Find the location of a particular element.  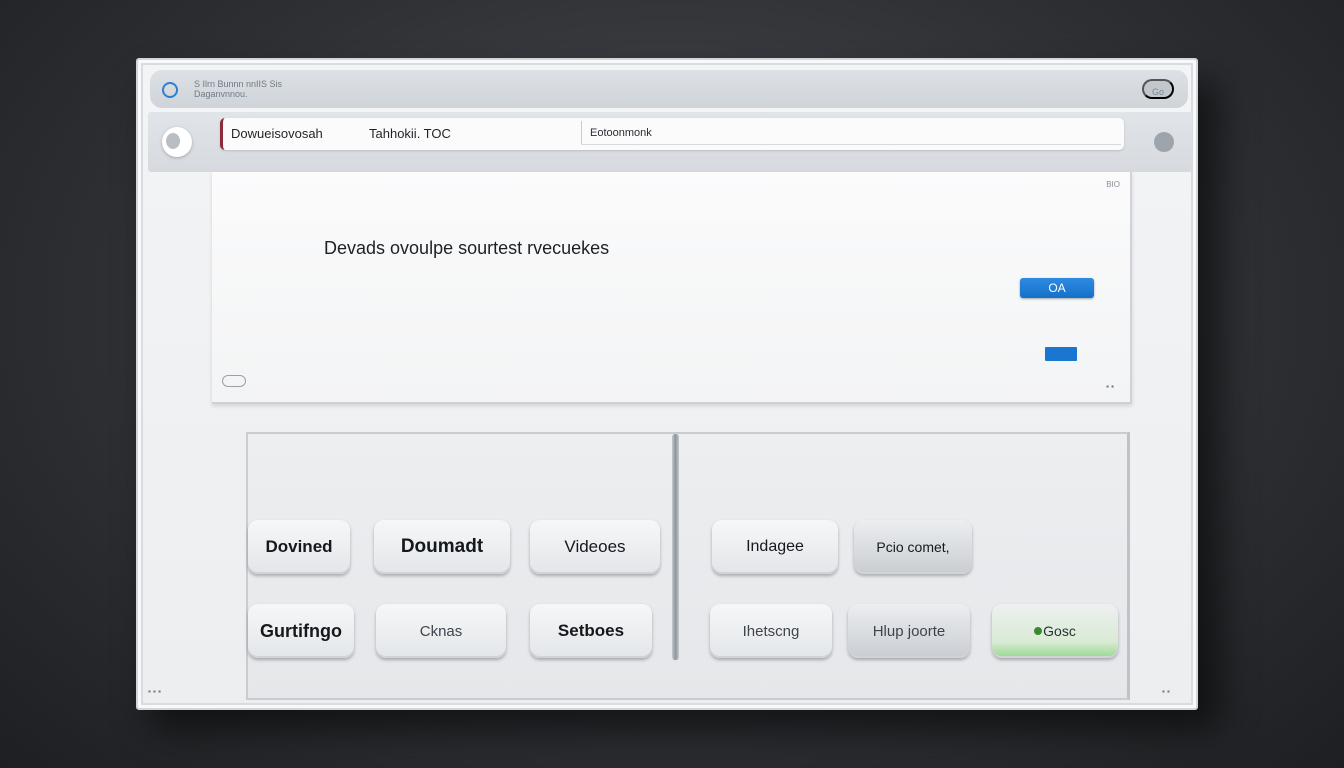

footer-right-mark: ▪ ▪ is located at coordinates (1166, 691).